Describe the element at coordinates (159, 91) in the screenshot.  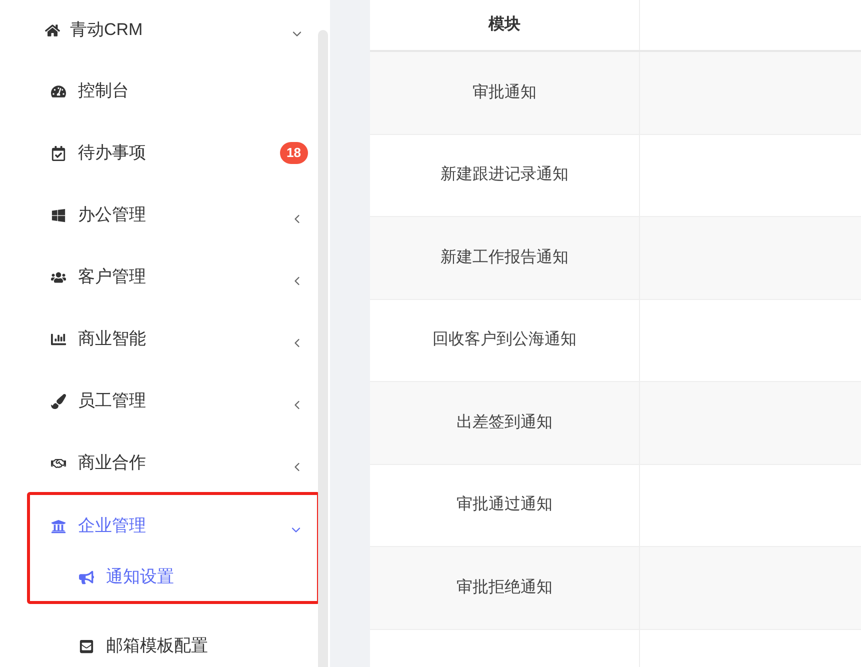
I see `sidebar-item: 控制台` at that location.